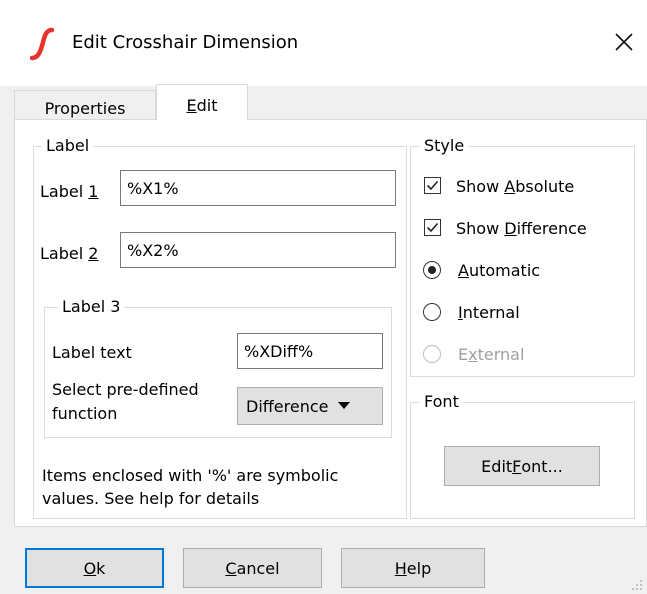  Describe the element at coordinates (185, 42) in the screenshot. I see `window-title: Edit Crosshair Dimension` at that location.